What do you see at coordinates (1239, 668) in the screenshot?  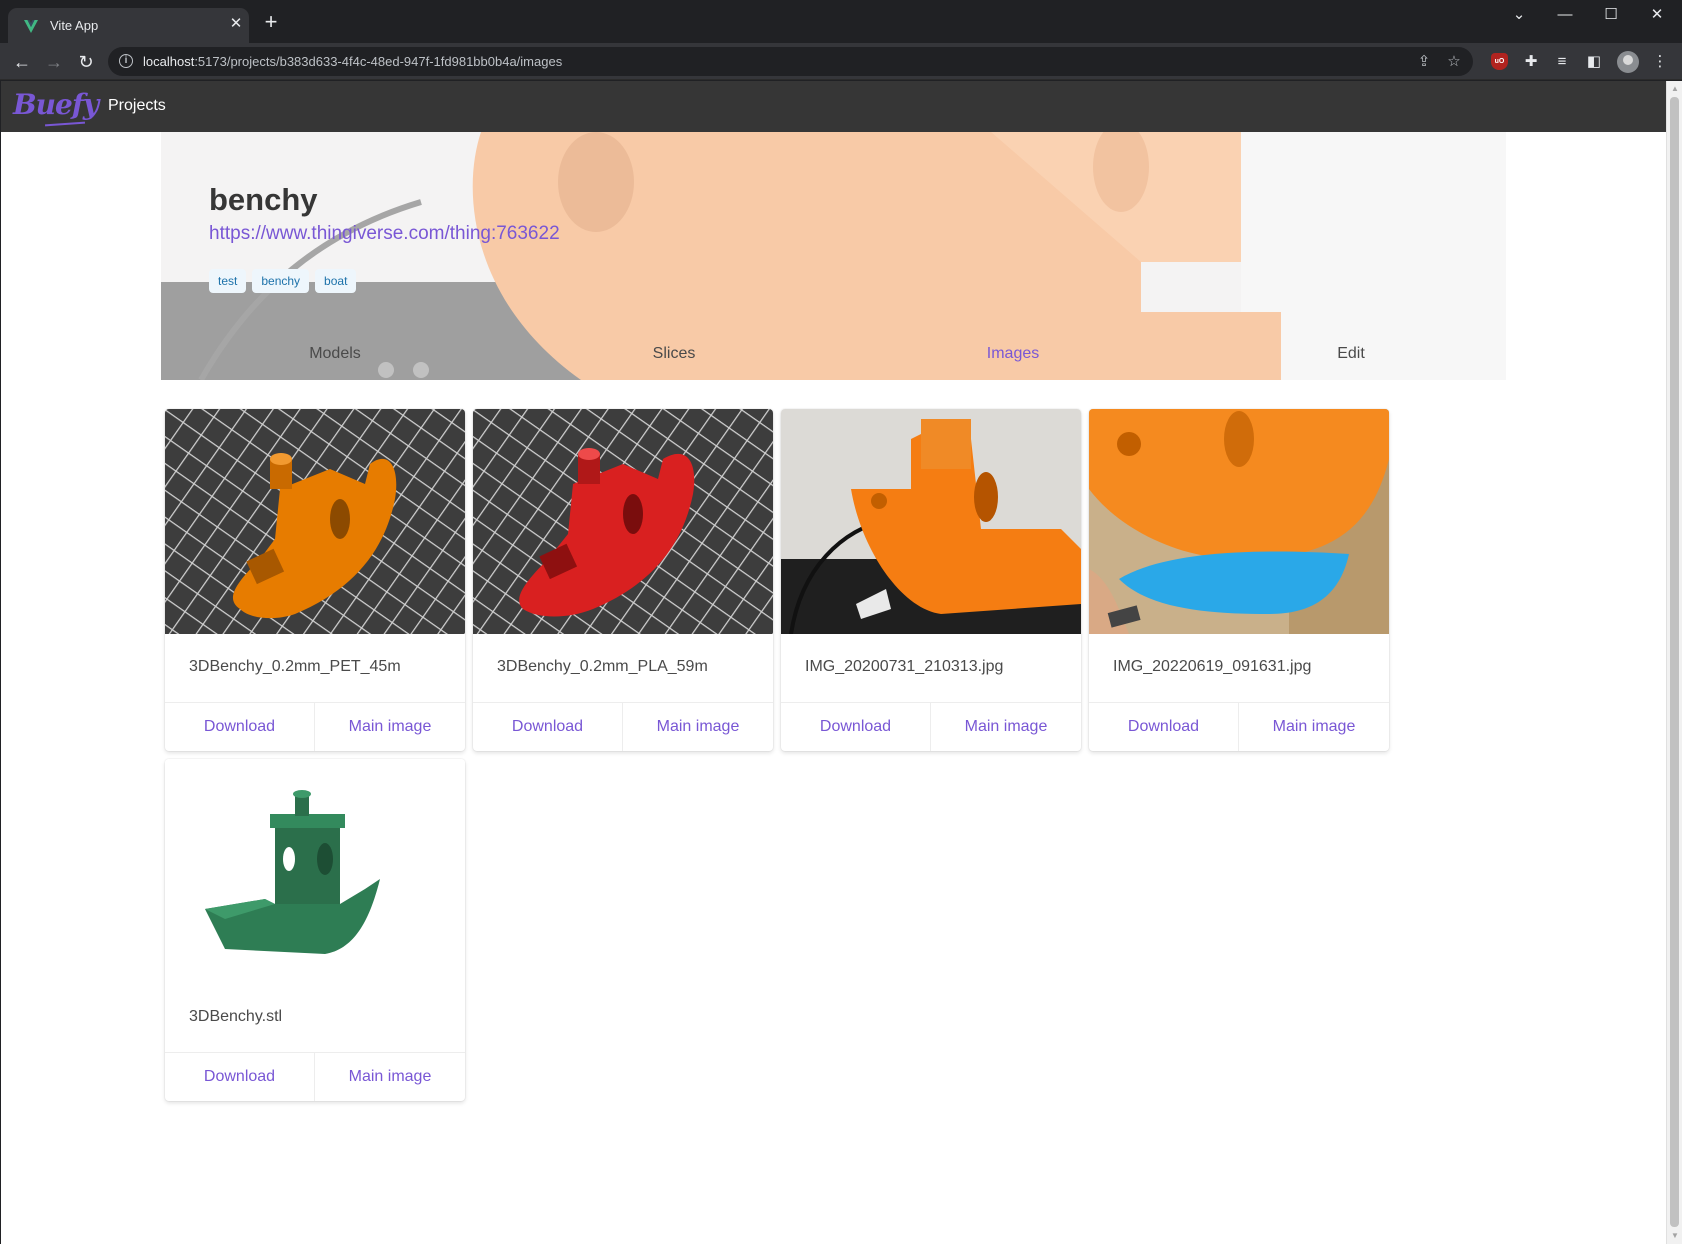 I see `image-filename: IMG_20220619_091631.jpg` at bounding box center [1239, 668].